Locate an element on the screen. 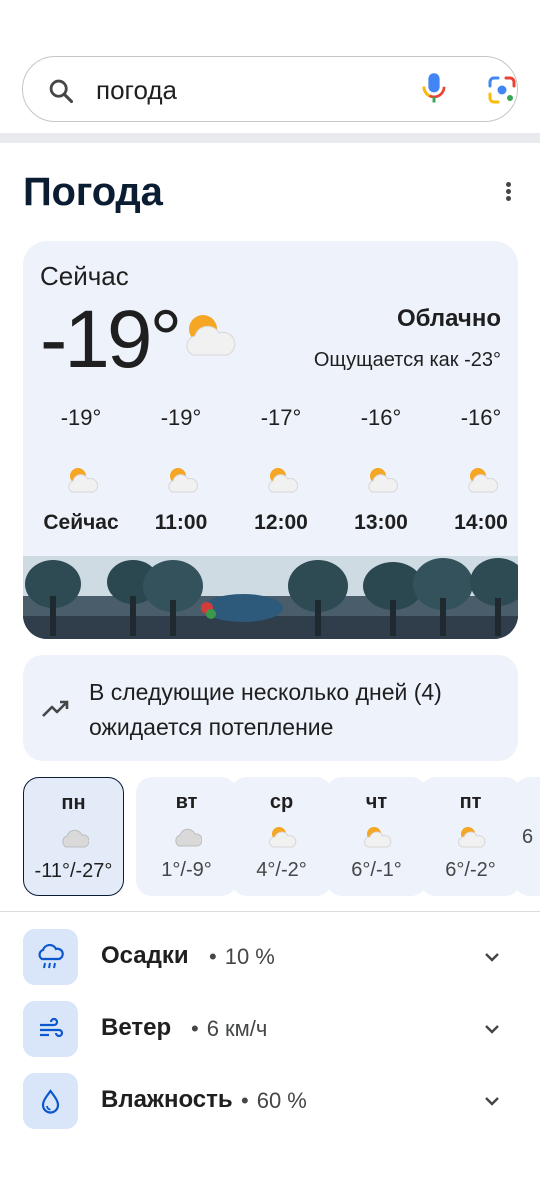 The image size is (540, 1200). day-range: 6 is located at coordinates (528, 837).